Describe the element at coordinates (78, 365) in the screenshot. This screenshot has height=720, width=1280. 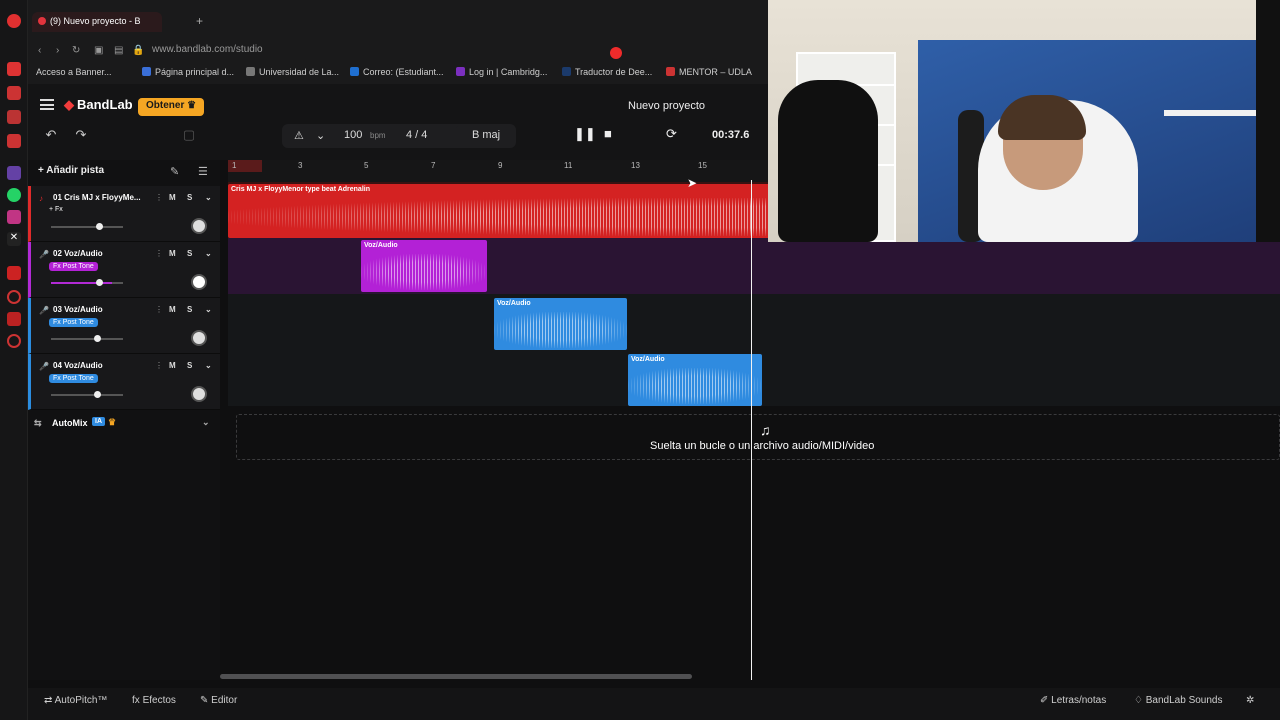
I see `track-name: 04 Voz/Audio` at that location.